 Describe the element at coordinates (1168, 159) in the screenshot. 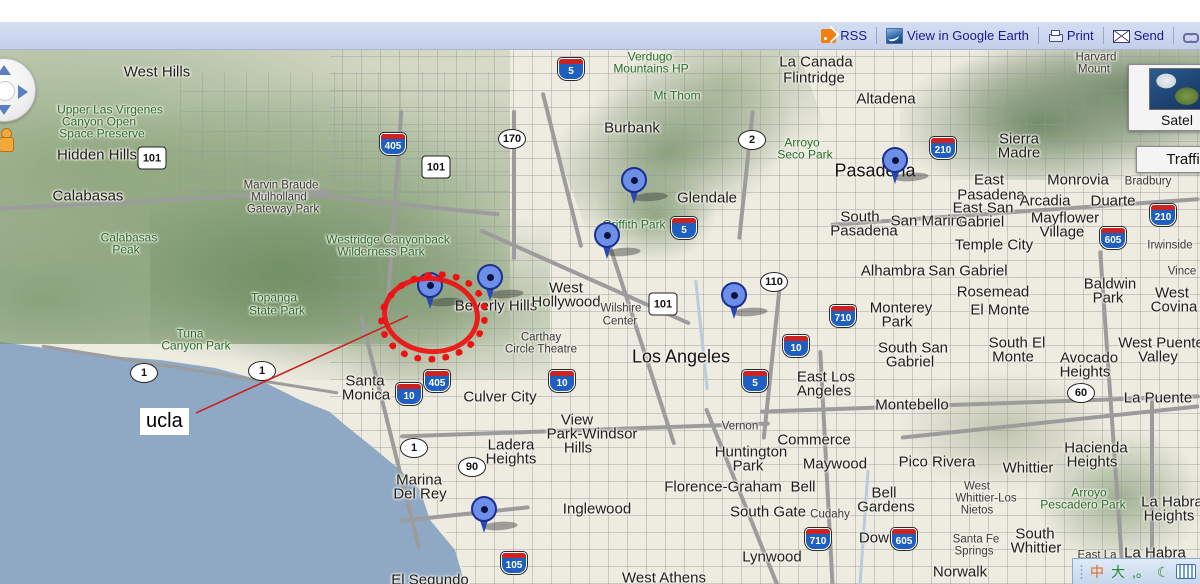

I see `traffic-button: Traffi` at that location.